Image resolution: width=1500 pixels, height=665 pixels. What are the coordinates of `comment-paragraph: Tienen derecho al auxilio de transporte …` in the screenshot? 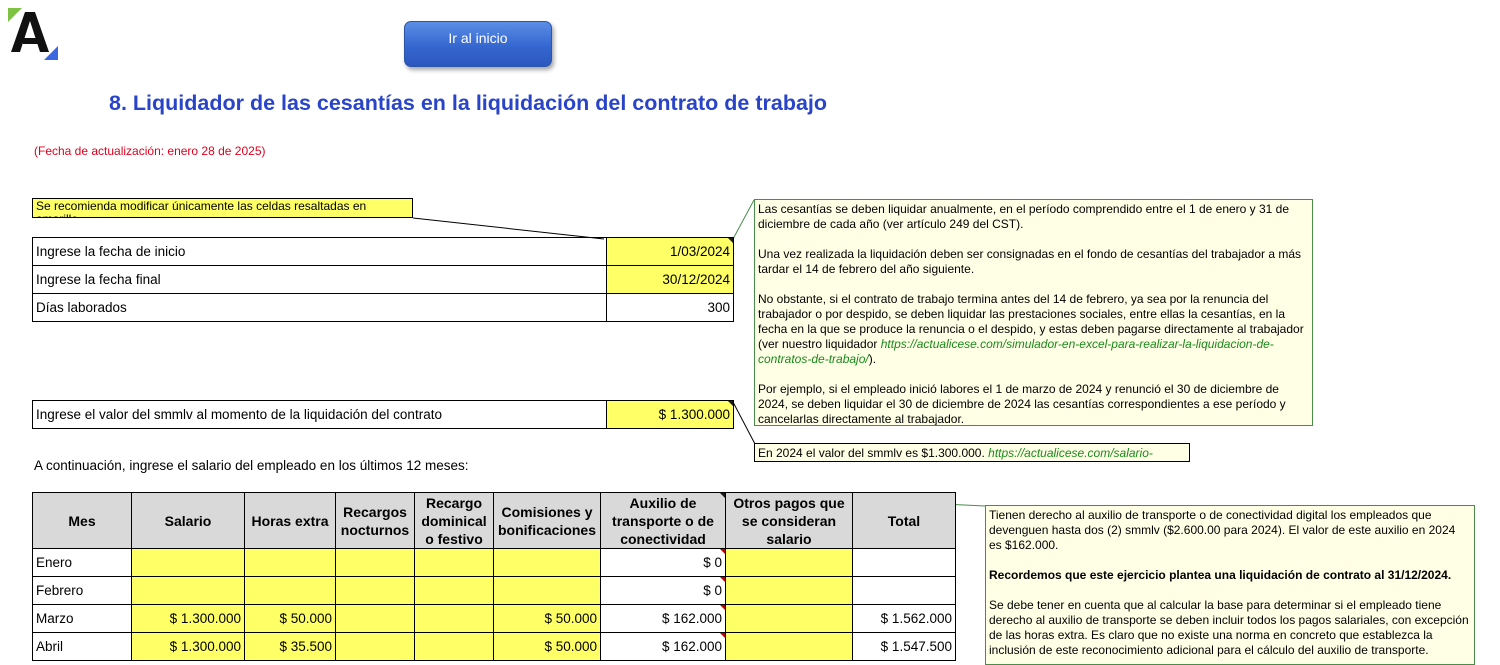 It's located at (1222, 530).